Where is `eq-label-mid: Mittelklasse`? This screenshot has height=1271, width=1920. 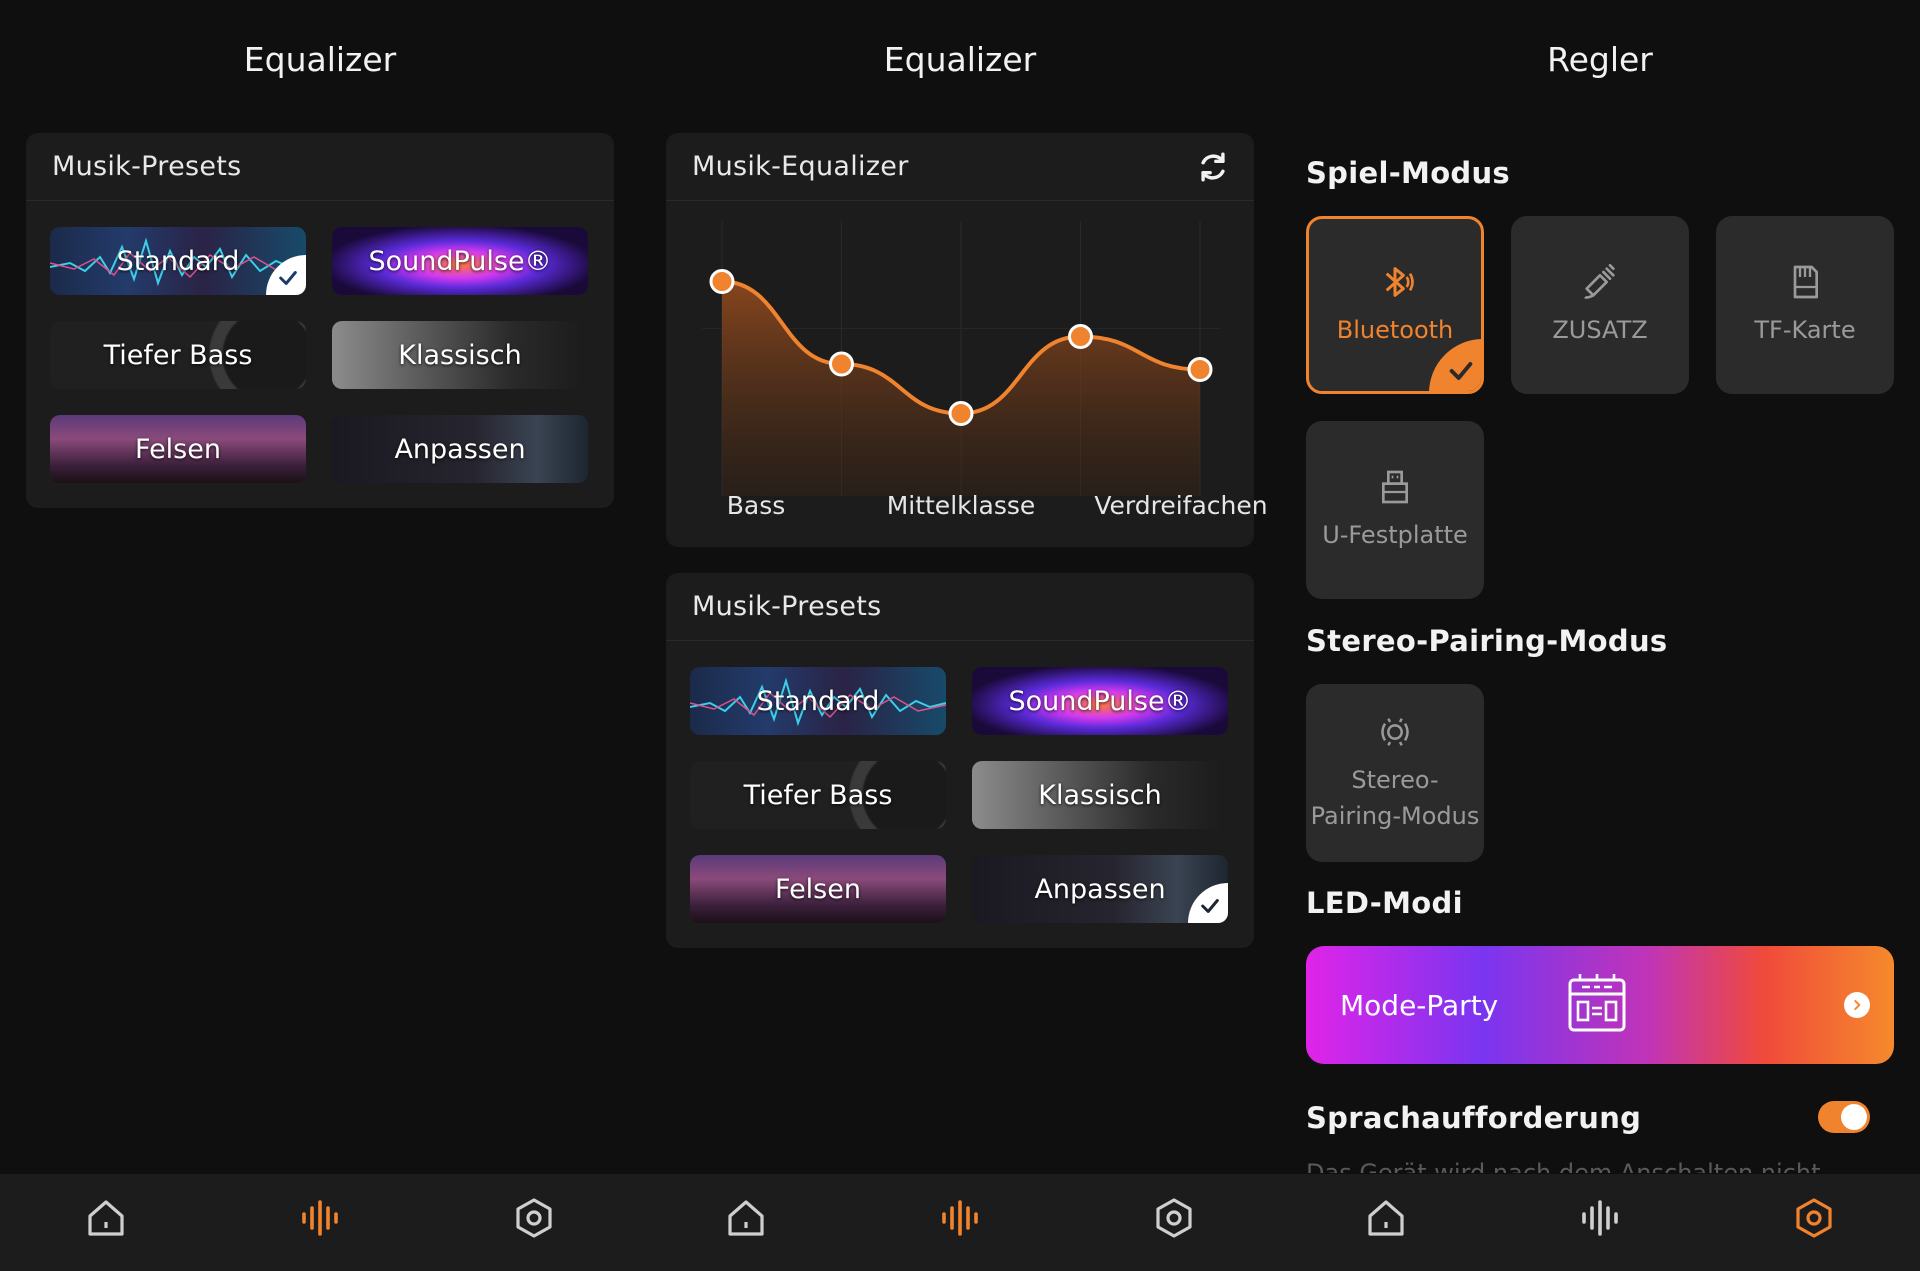 eq-label-mid: Mittelklasse is located at coordinates (961, 505).